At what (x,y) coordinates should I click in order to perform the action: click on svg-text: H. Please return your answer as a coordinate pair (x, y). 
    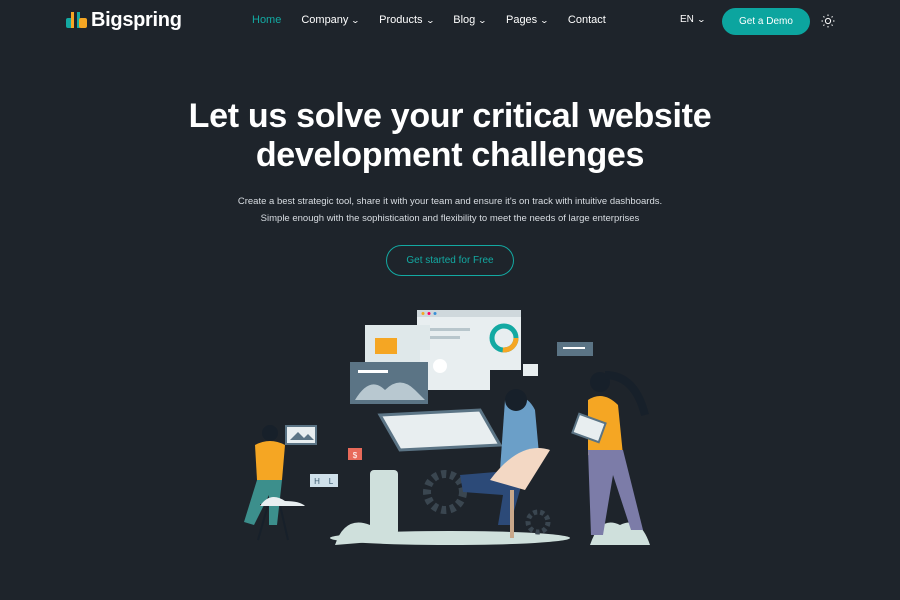
    Looking at the image, I should click on (317, 481).